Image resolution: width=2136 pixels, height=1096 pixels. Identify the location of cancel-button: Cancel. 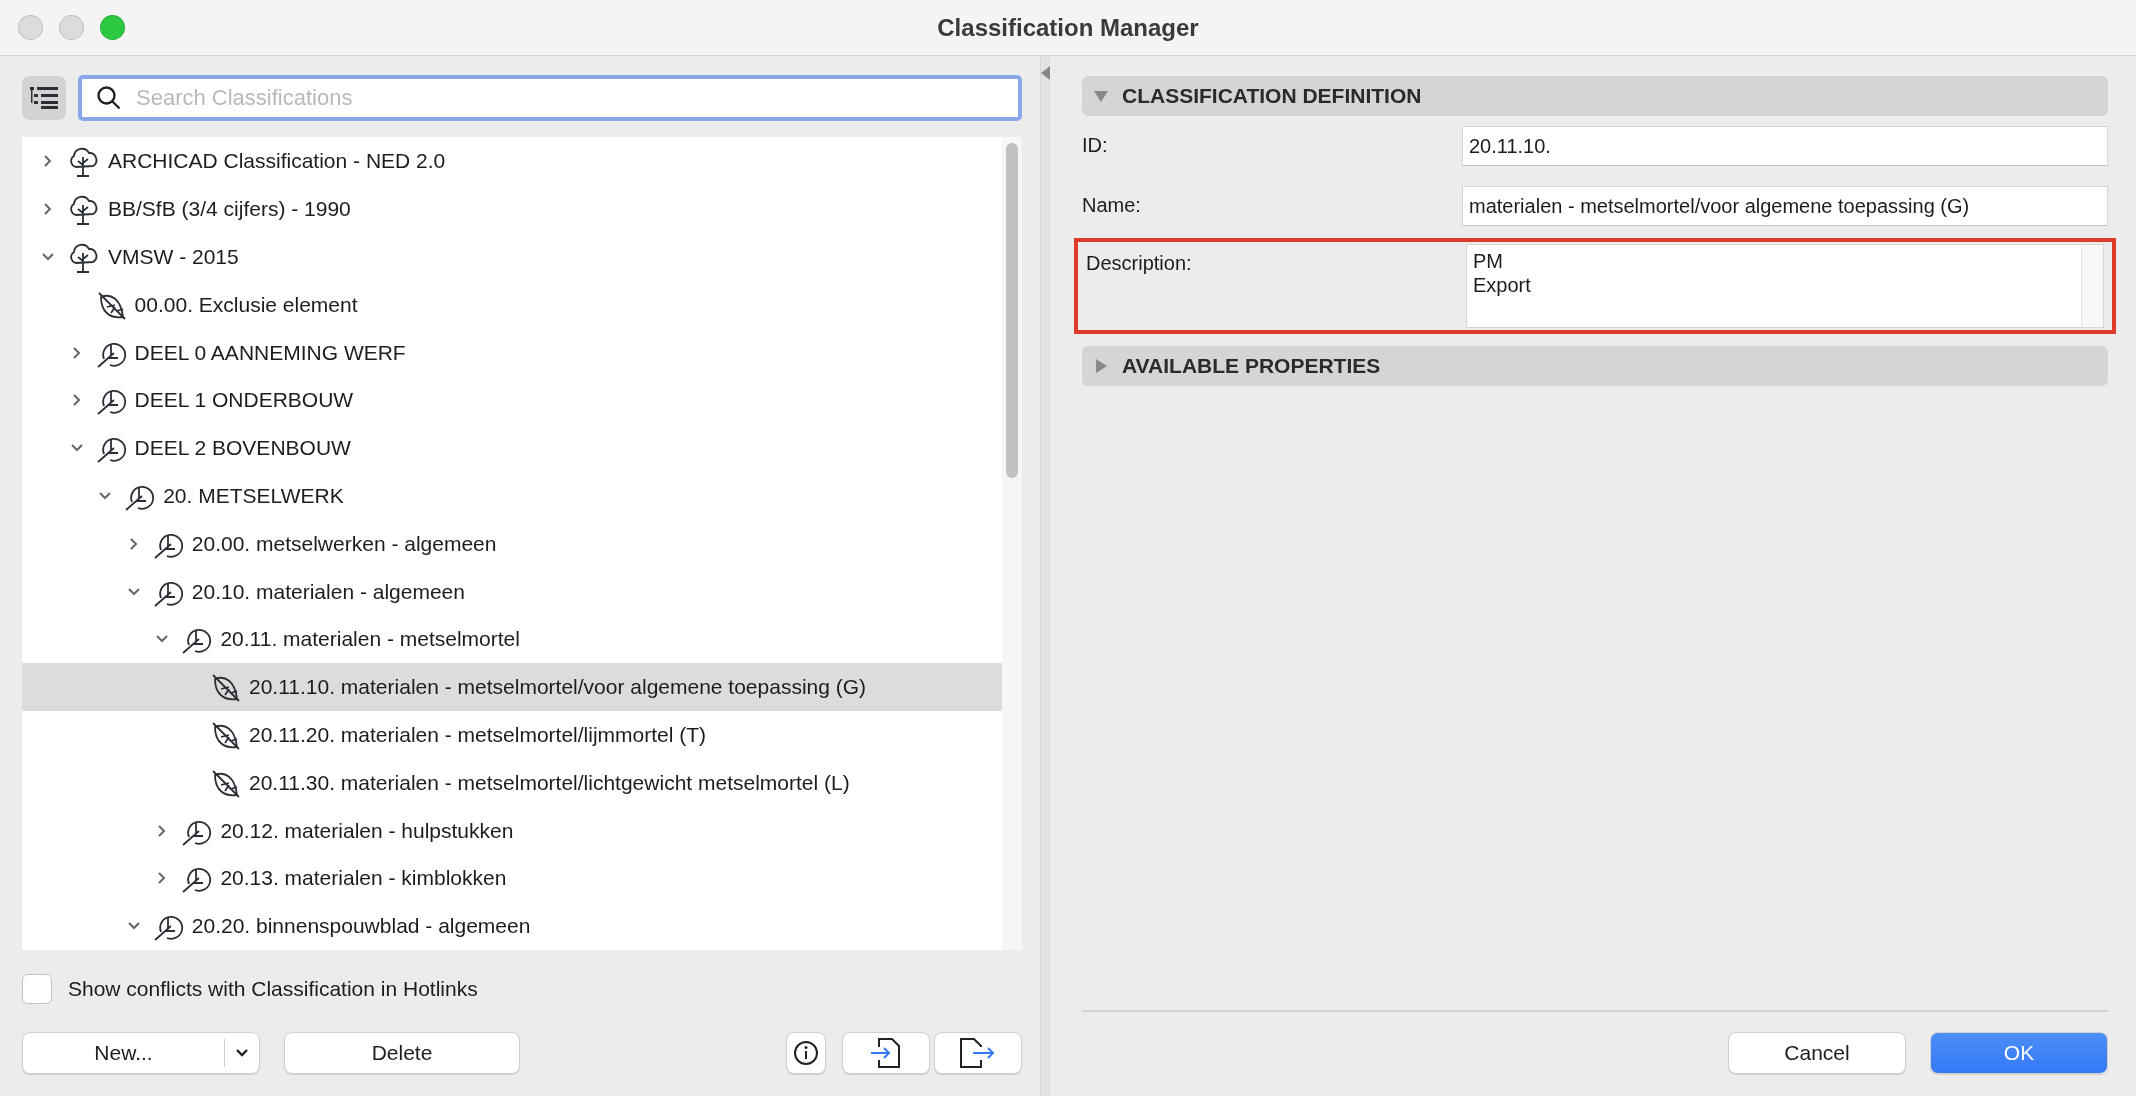
(1817, 1053).